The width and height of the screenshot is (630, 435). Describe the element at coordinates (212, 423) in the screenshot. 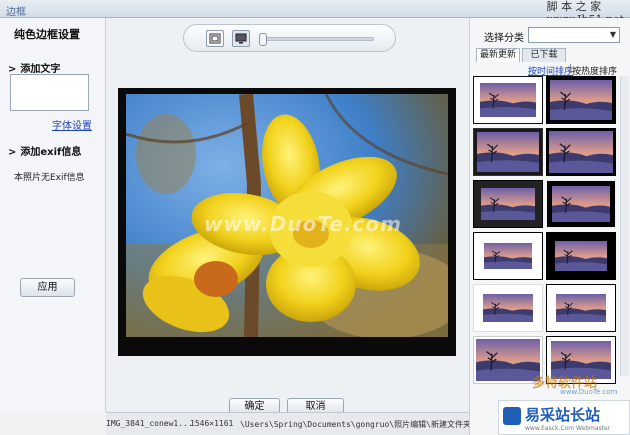

I see `status-dimensions: 1546×1161` at that location.